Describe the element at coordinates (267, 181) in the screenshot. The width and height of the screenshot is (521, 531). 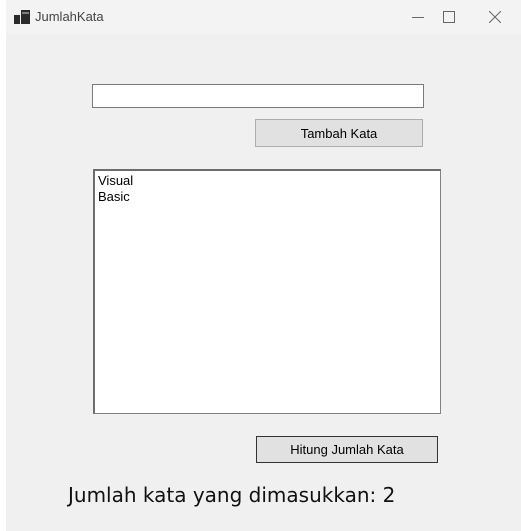
I see `list-item: Visual` at that location.